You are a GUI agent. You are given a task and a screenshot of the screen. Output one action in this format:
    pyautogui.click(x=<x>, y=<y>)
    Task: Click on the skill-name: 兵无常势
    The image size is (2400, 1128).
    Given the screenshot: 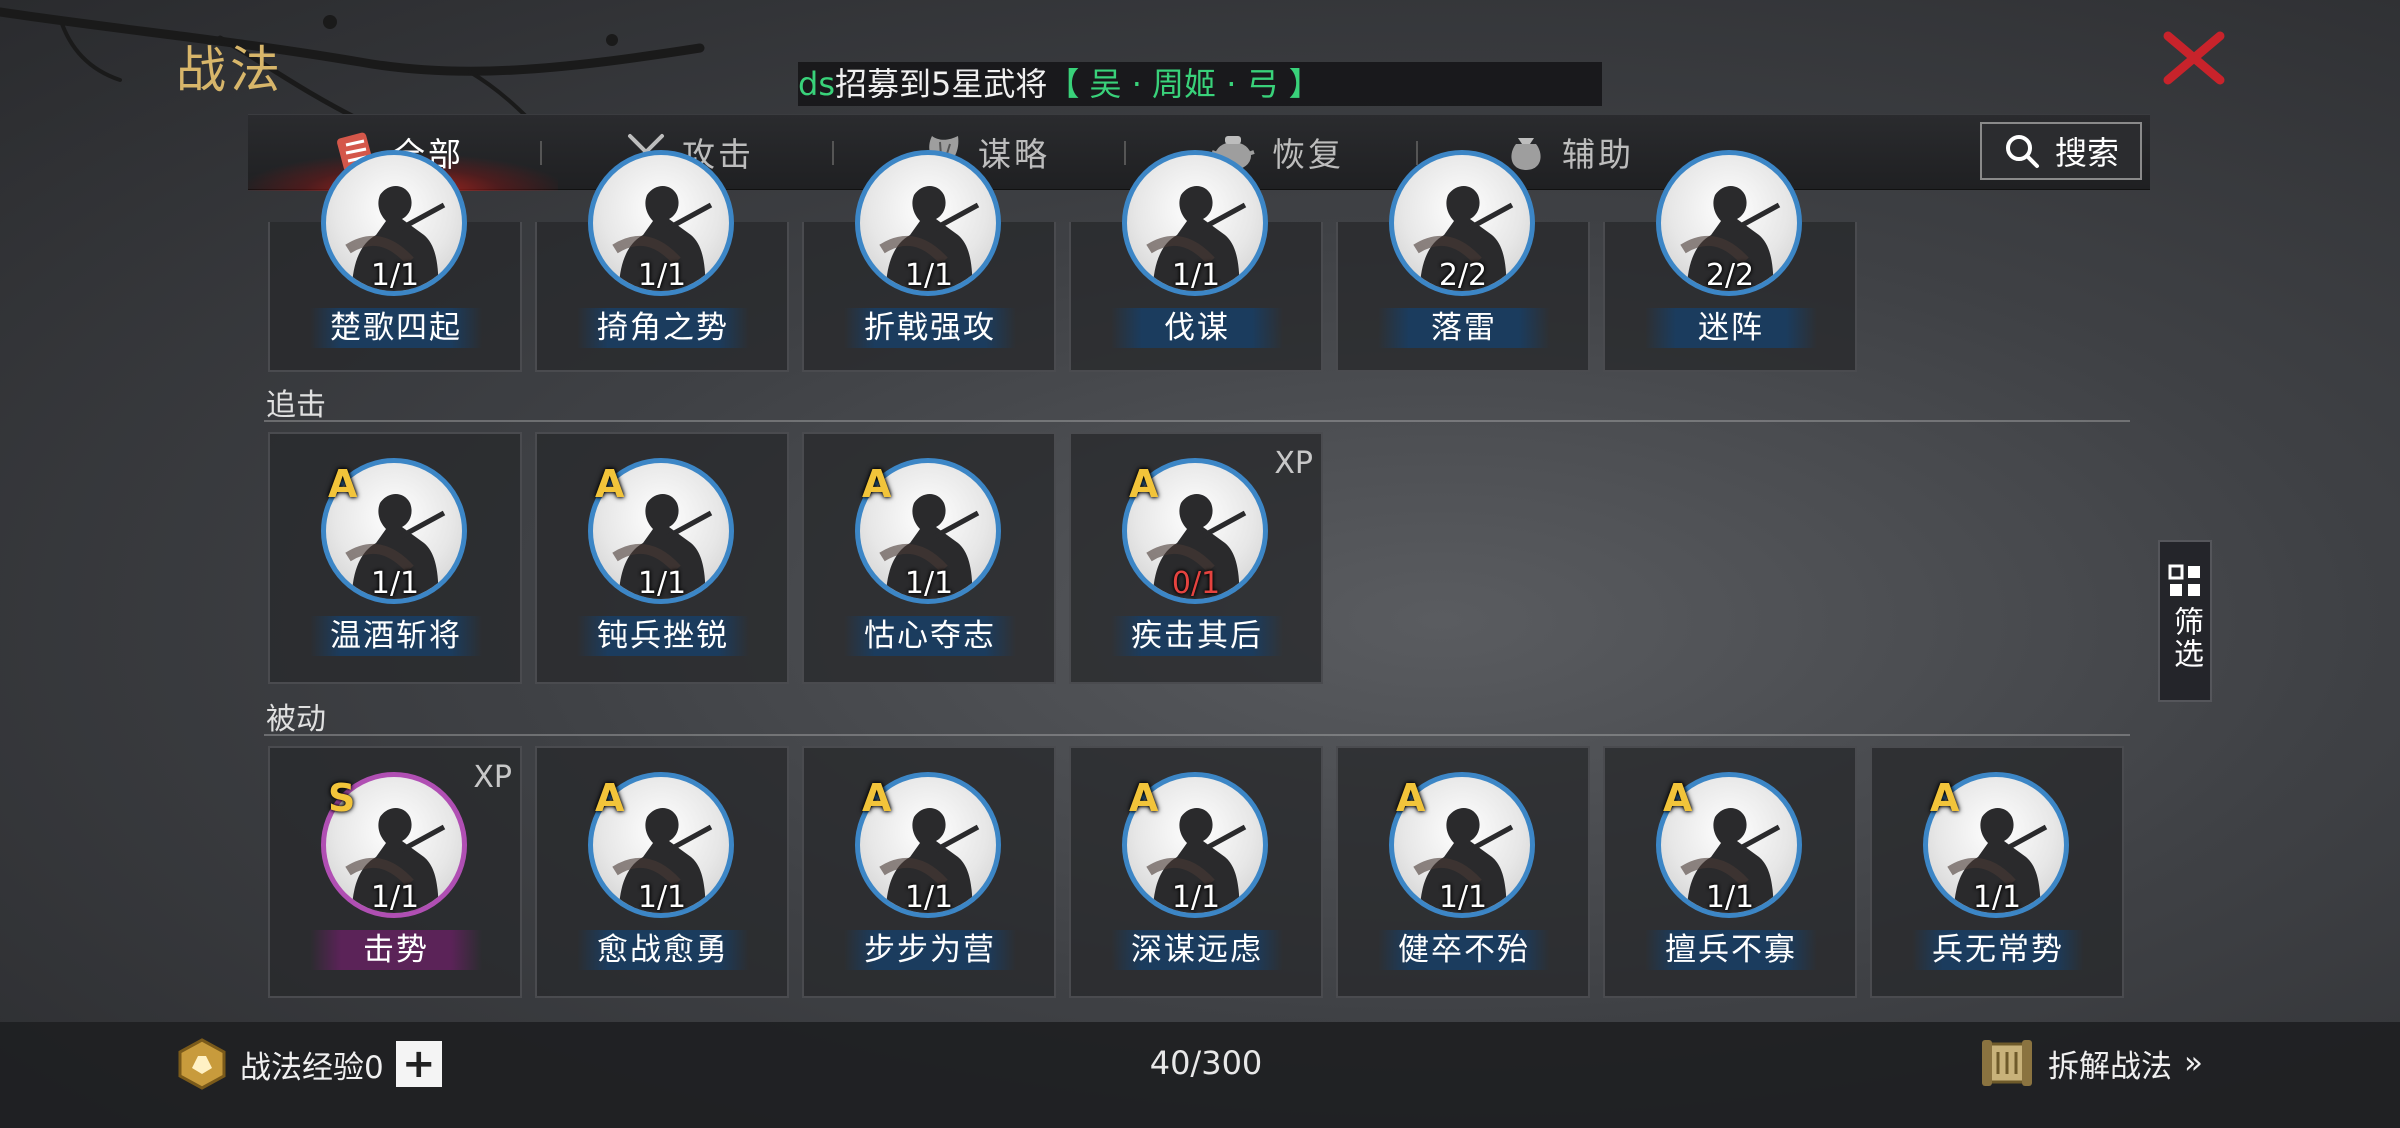 What is the action you would take?
    pyautogui.click(x=1998, y=950)
    